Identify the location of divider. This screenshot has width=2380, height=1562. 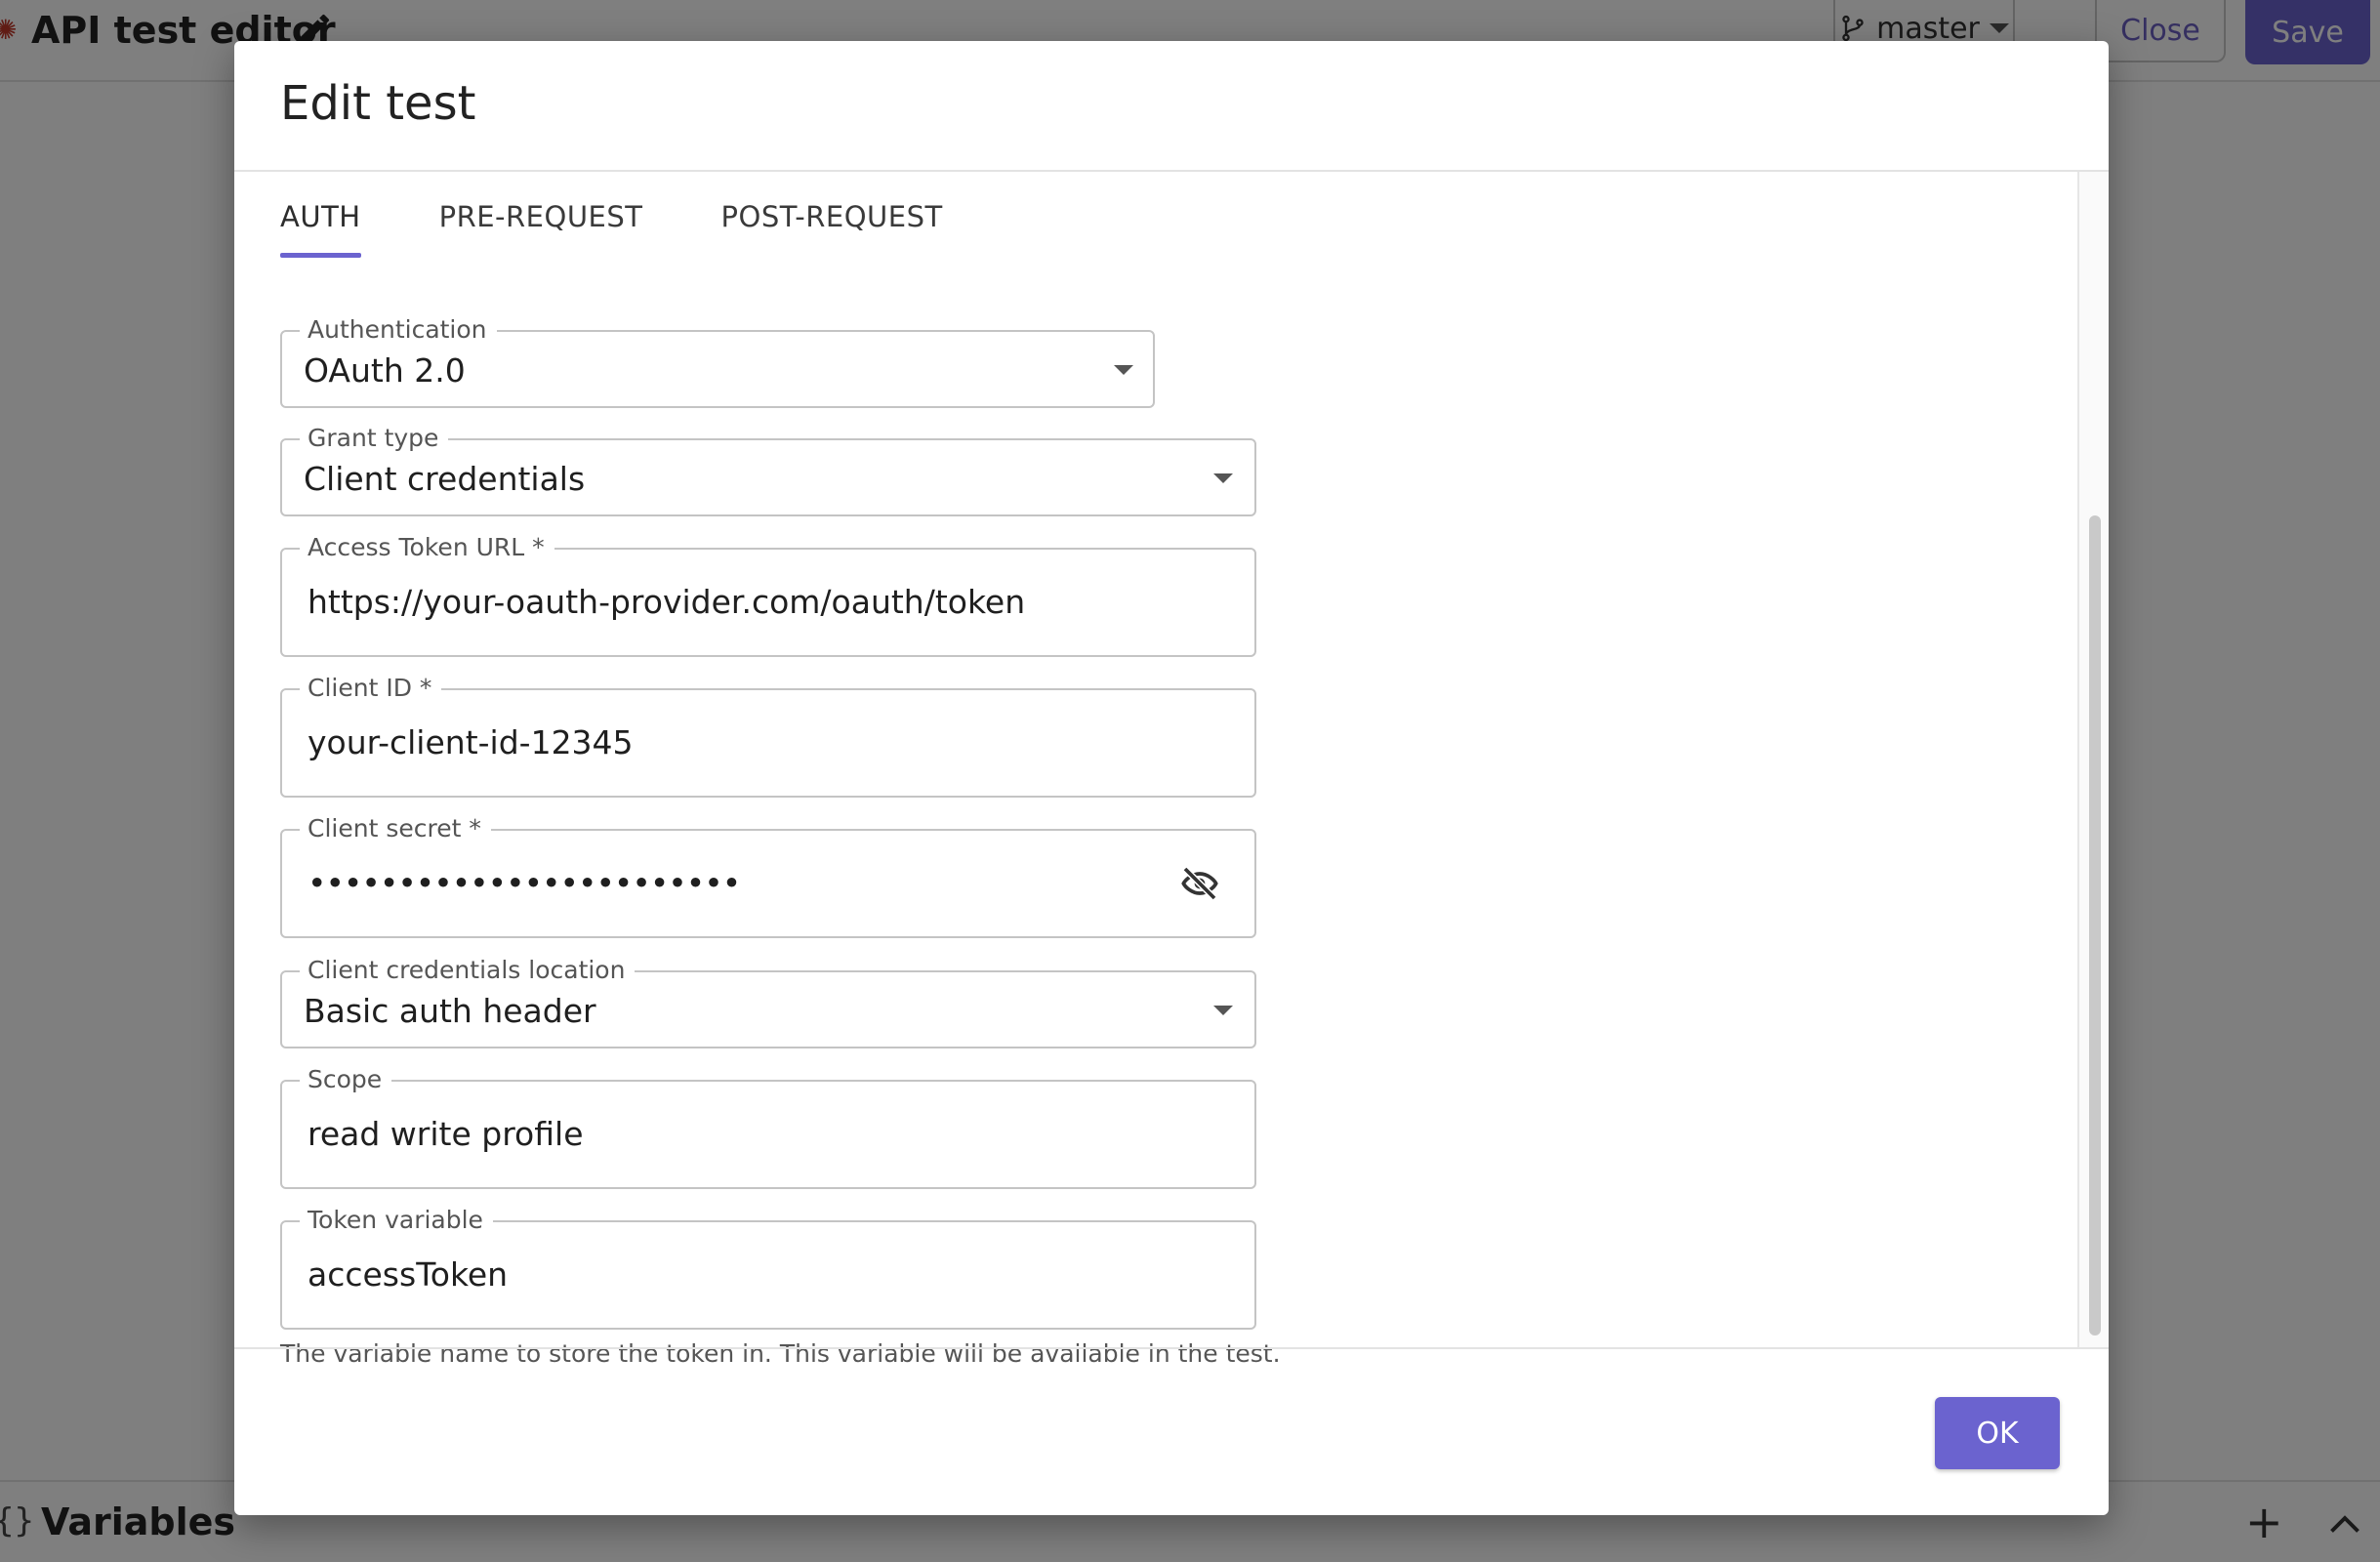
(1171, 1348).